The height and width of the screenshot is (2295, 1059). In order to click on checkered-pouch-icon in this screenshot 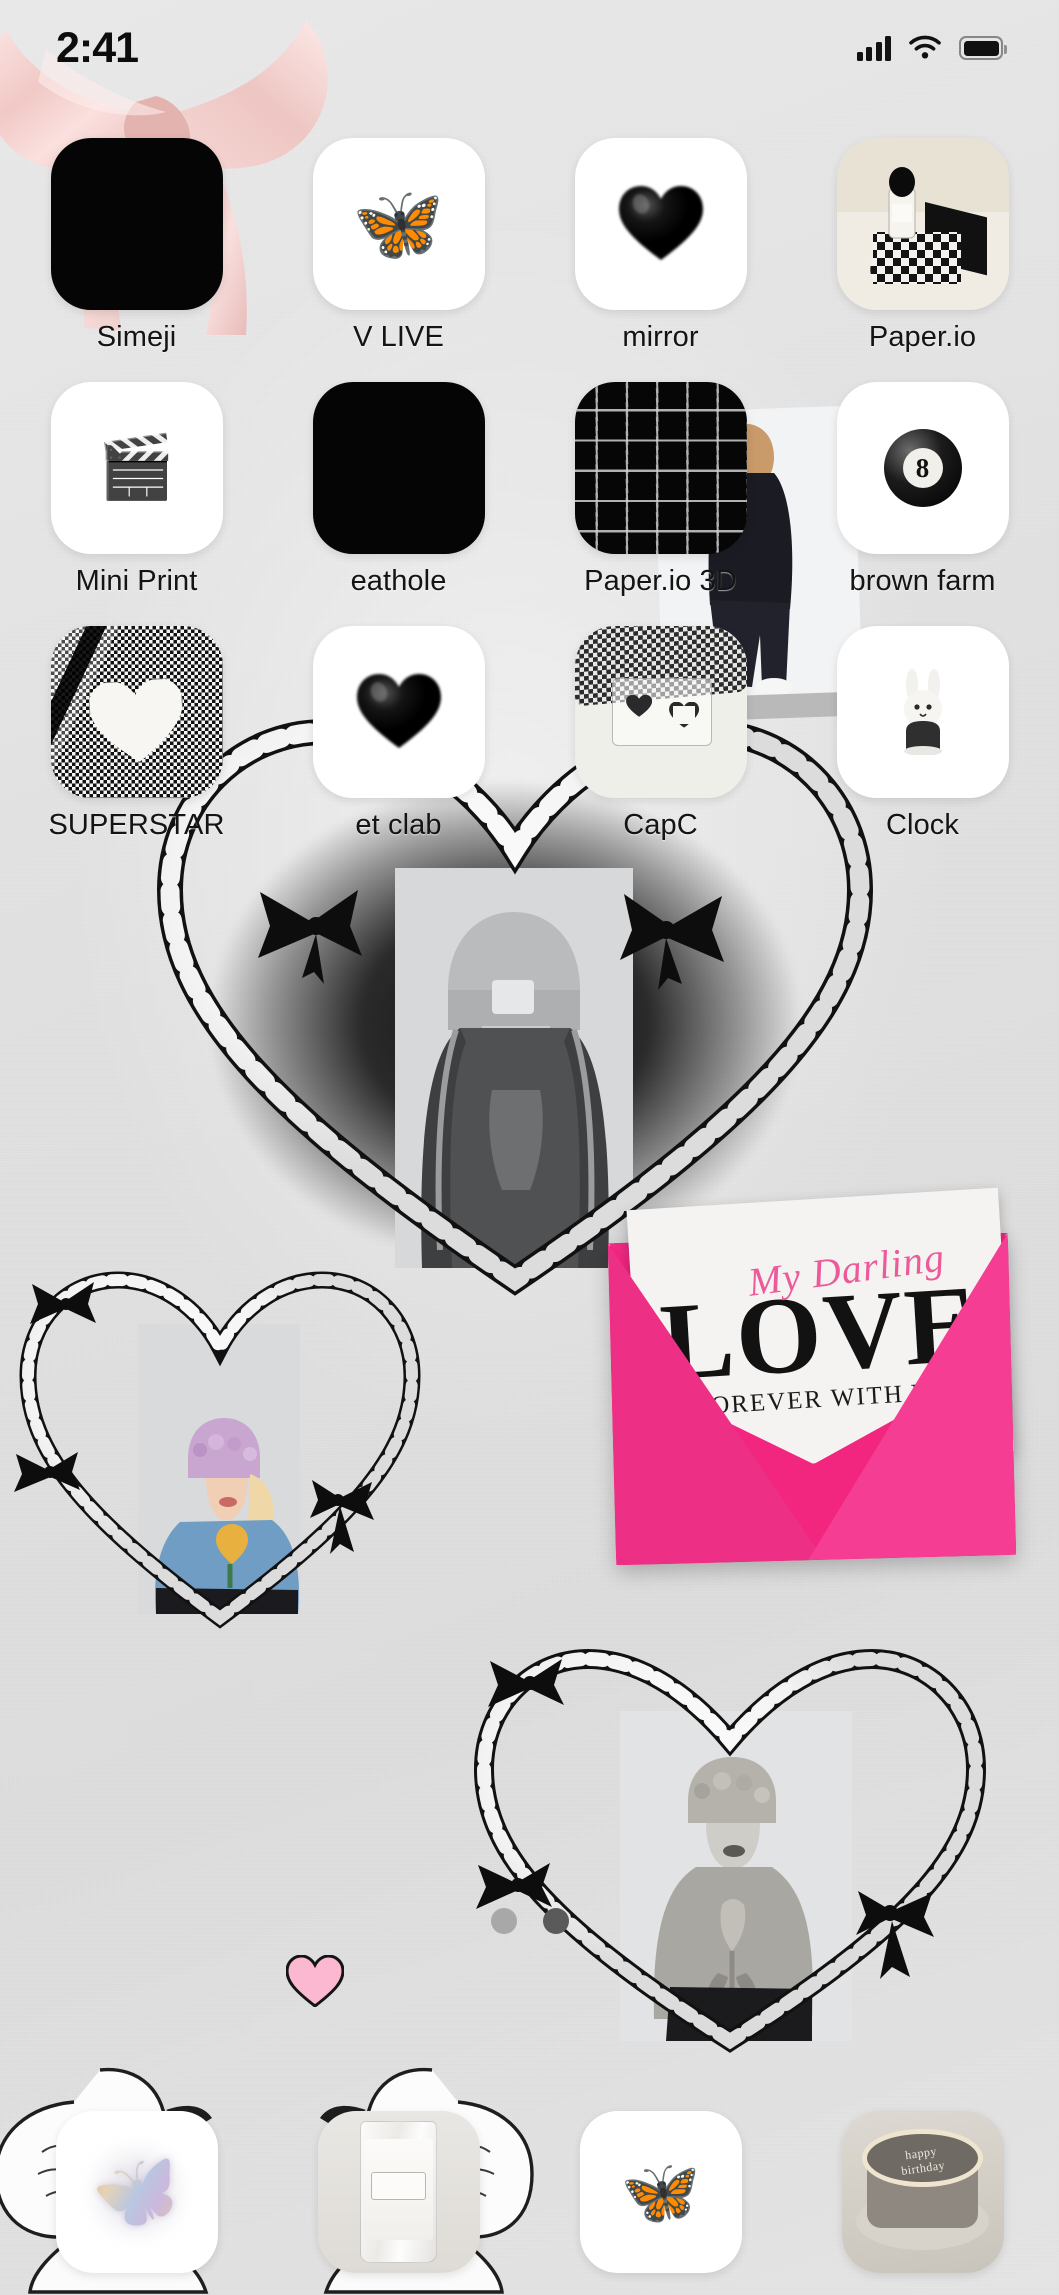, I will do `click(660, 712)`.